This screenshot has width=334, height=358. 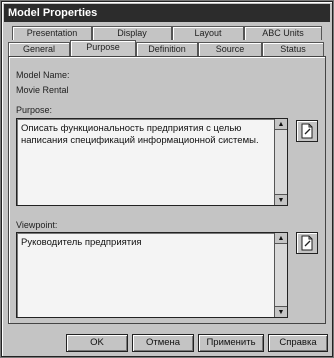 I want to click on viewpoint-edit-button, so click(x=307, y=243).